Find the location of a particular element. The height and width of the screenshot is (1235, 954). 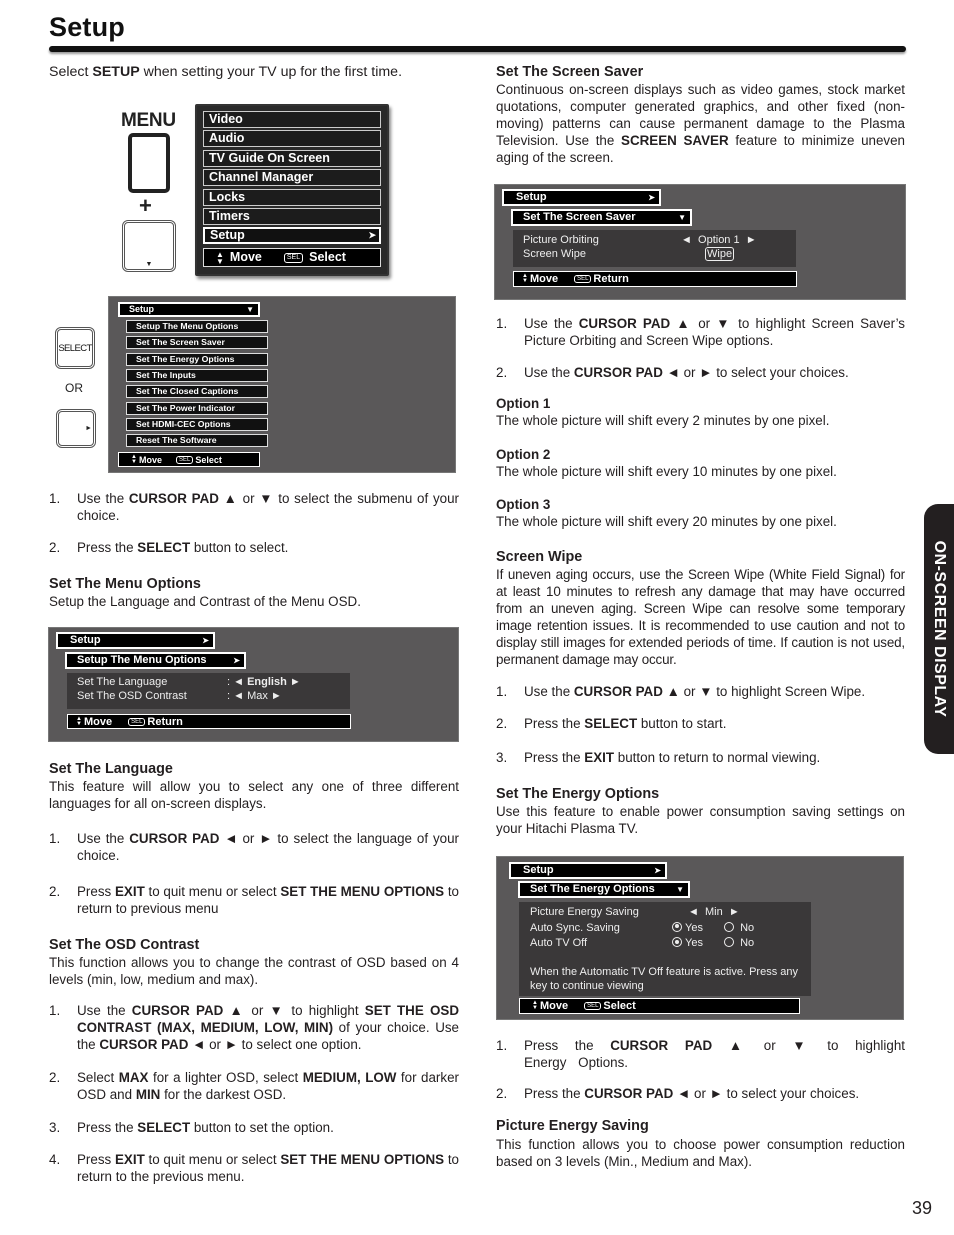

title-rule is located at coordinates (477, 49).